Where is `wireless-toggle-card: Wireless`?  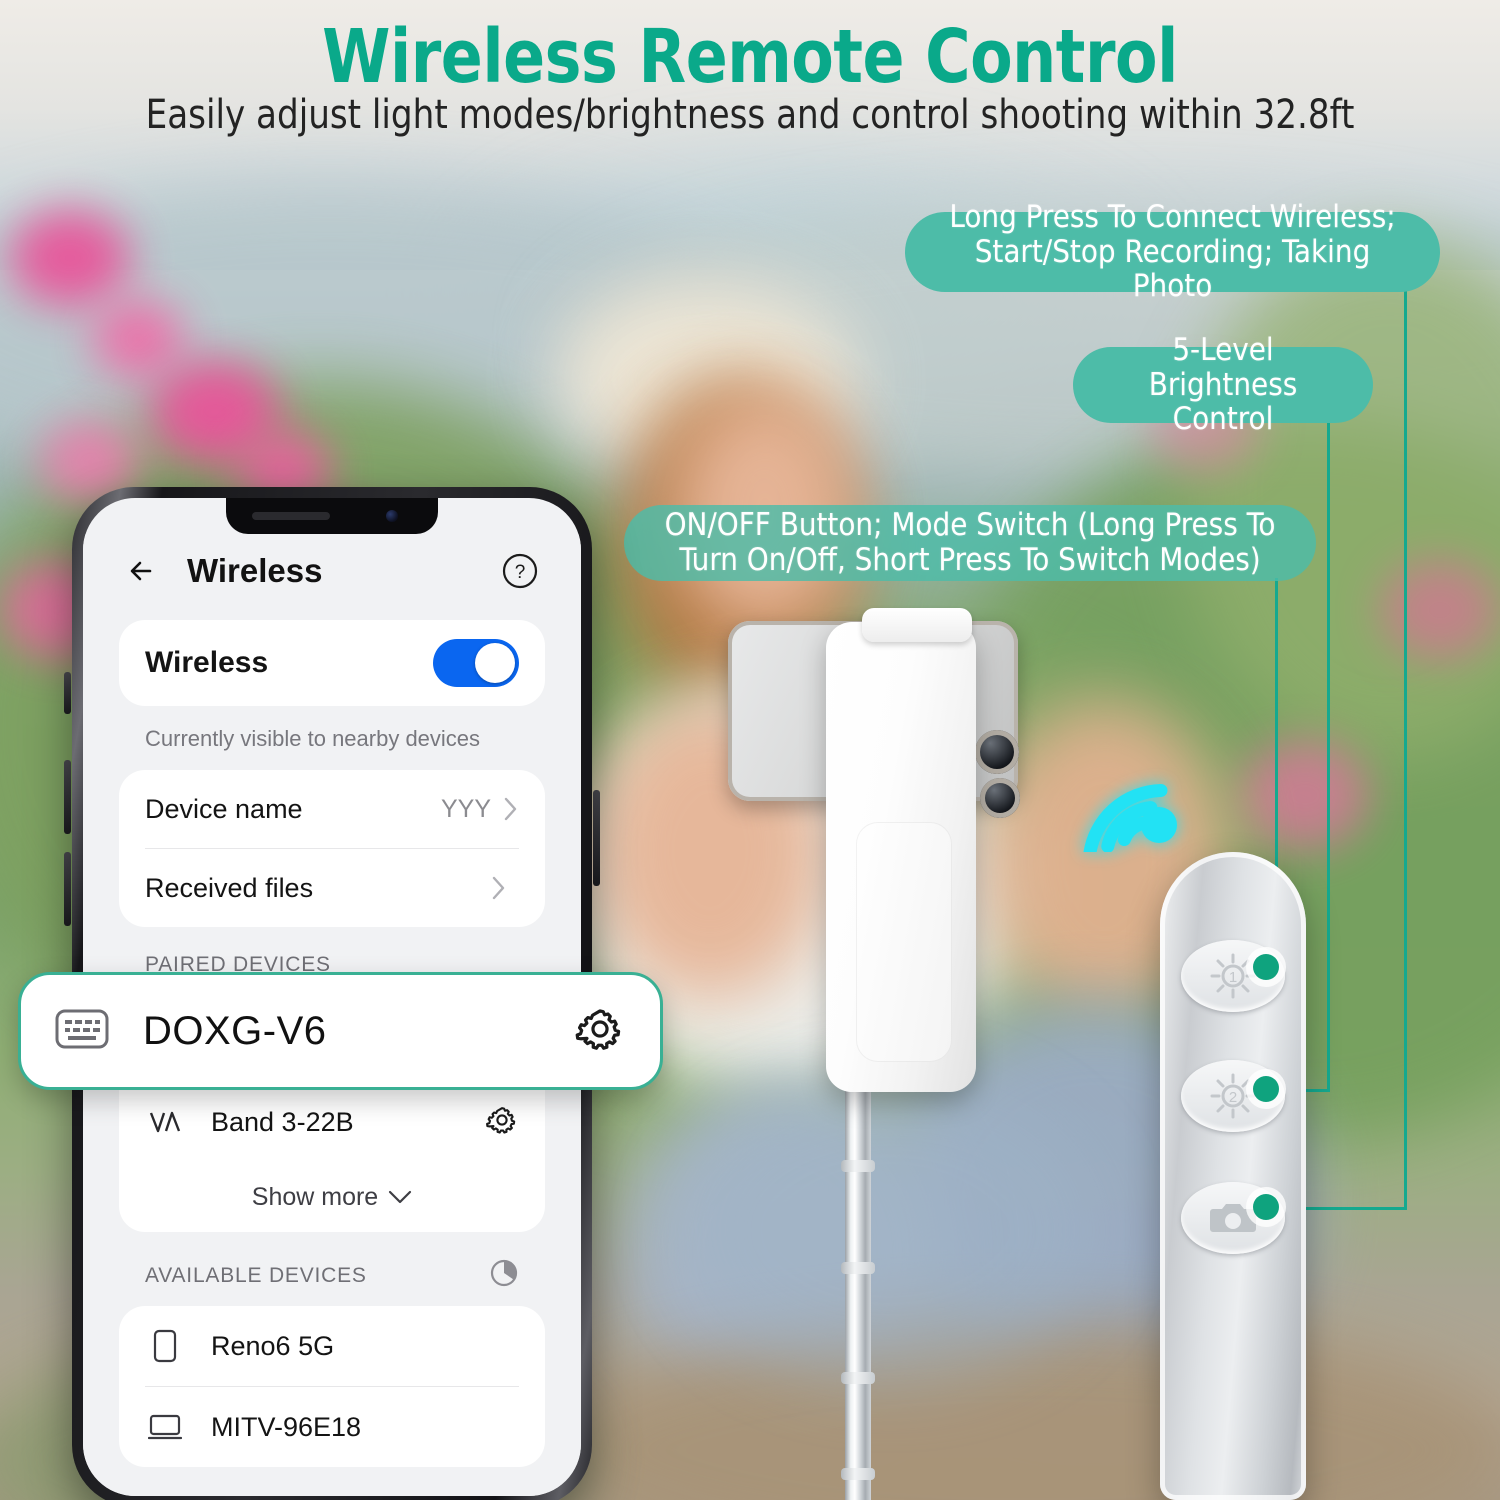 wireless-toggle-card: Wireless is located at coordinates (332, 663).